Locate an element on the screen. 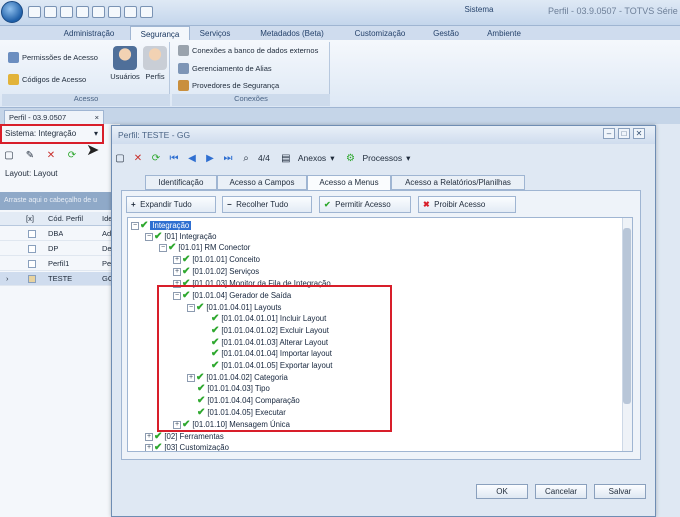  maximize-icon: □ is located at coordinates (624, 133).